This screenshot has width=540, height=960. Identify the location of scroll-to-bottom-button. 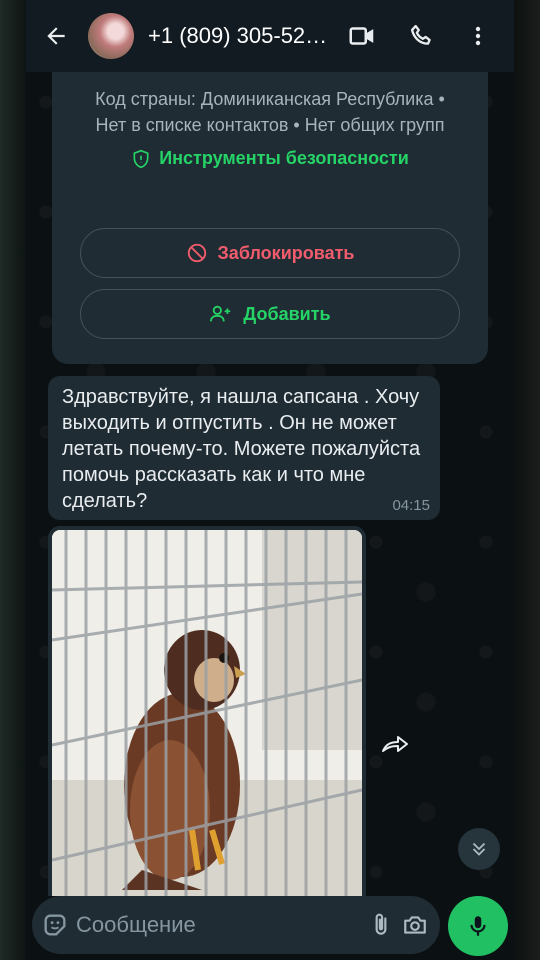
(479, 849).